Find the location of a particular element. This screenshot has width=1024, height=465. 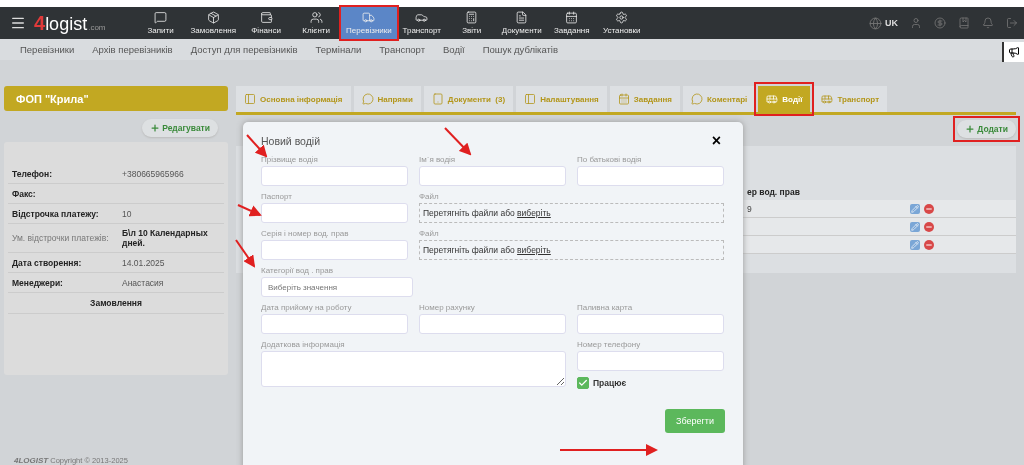

nav-item: Звіти is located at coordinates (471, 23).